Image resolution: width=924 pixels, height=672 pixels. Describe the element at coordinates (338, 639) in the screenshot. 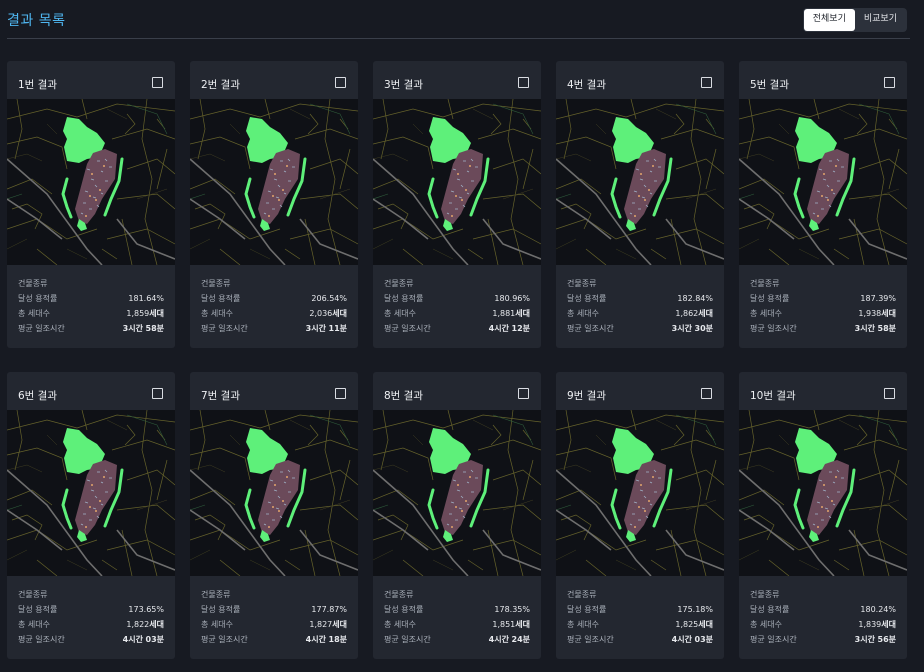

I see `sunlight-minutes: 18분` at that location.